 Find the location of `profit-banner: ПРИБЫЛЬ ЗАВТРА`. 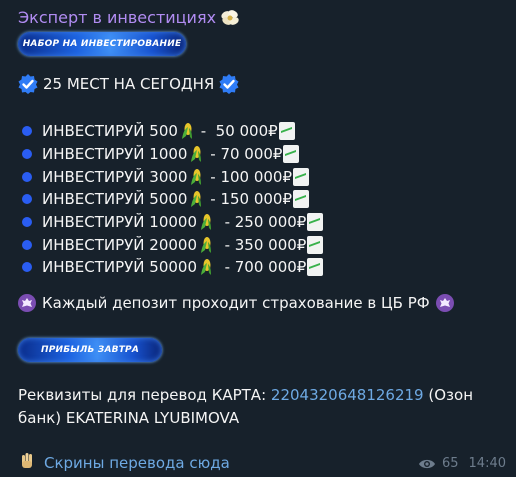

profit-banner: ПРИБЫЛЬ ЗАВТРА is located at coordinates (90, 350).